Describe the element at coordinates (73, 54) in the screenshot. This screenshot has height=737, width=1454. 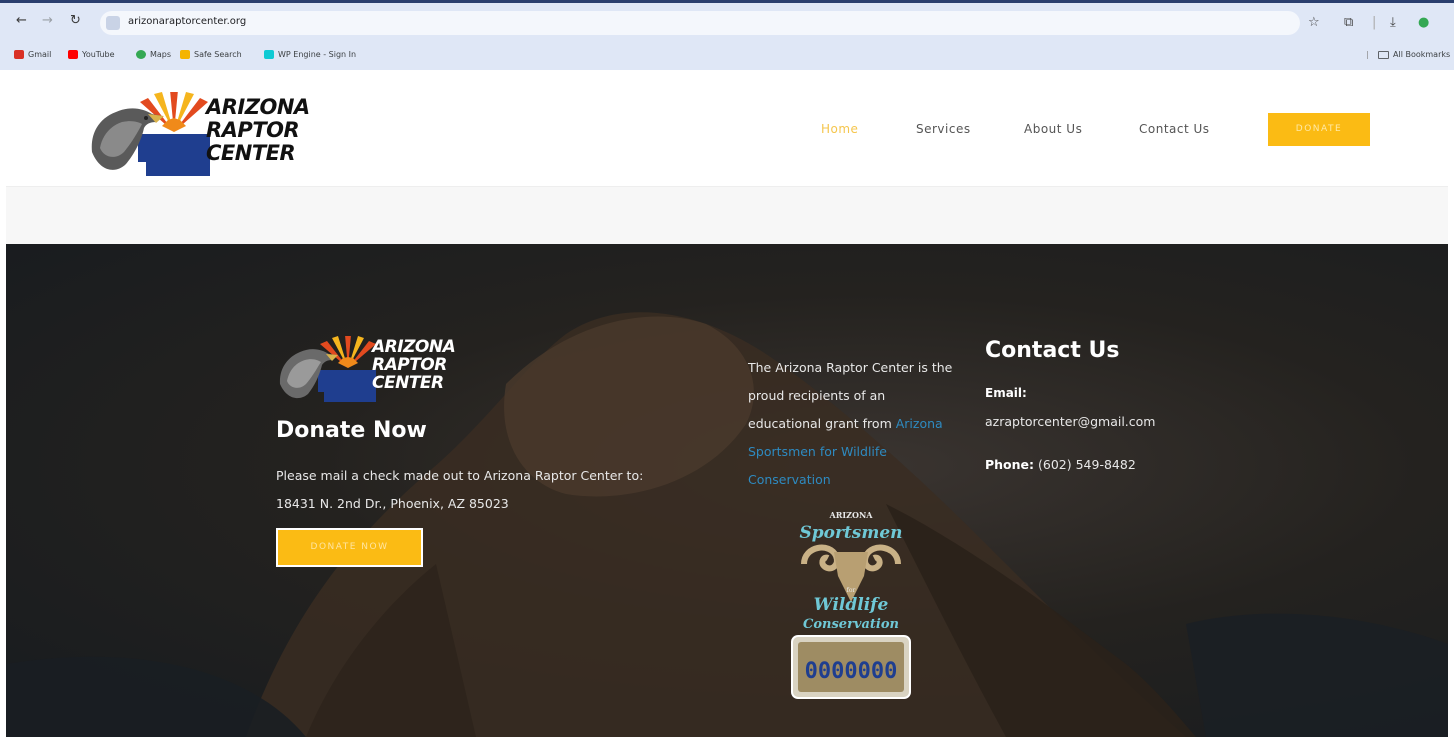
I see `youtube-icon` at that location.